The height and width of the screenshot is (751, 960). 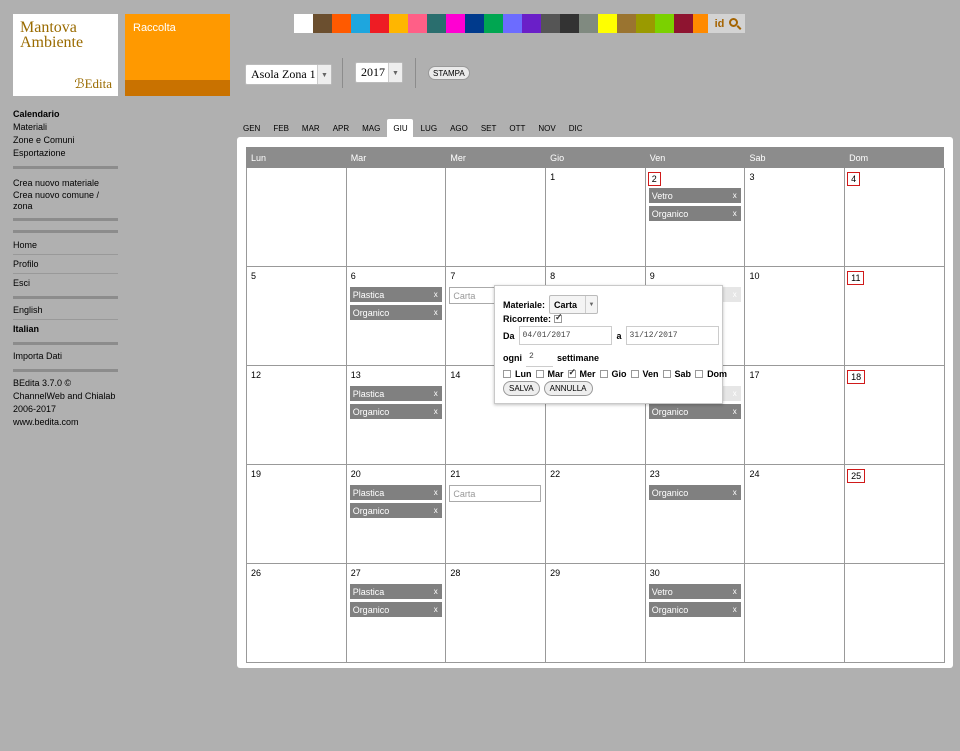 I want to click on calendar-day-cell: 11, so click(x=895, y=316).